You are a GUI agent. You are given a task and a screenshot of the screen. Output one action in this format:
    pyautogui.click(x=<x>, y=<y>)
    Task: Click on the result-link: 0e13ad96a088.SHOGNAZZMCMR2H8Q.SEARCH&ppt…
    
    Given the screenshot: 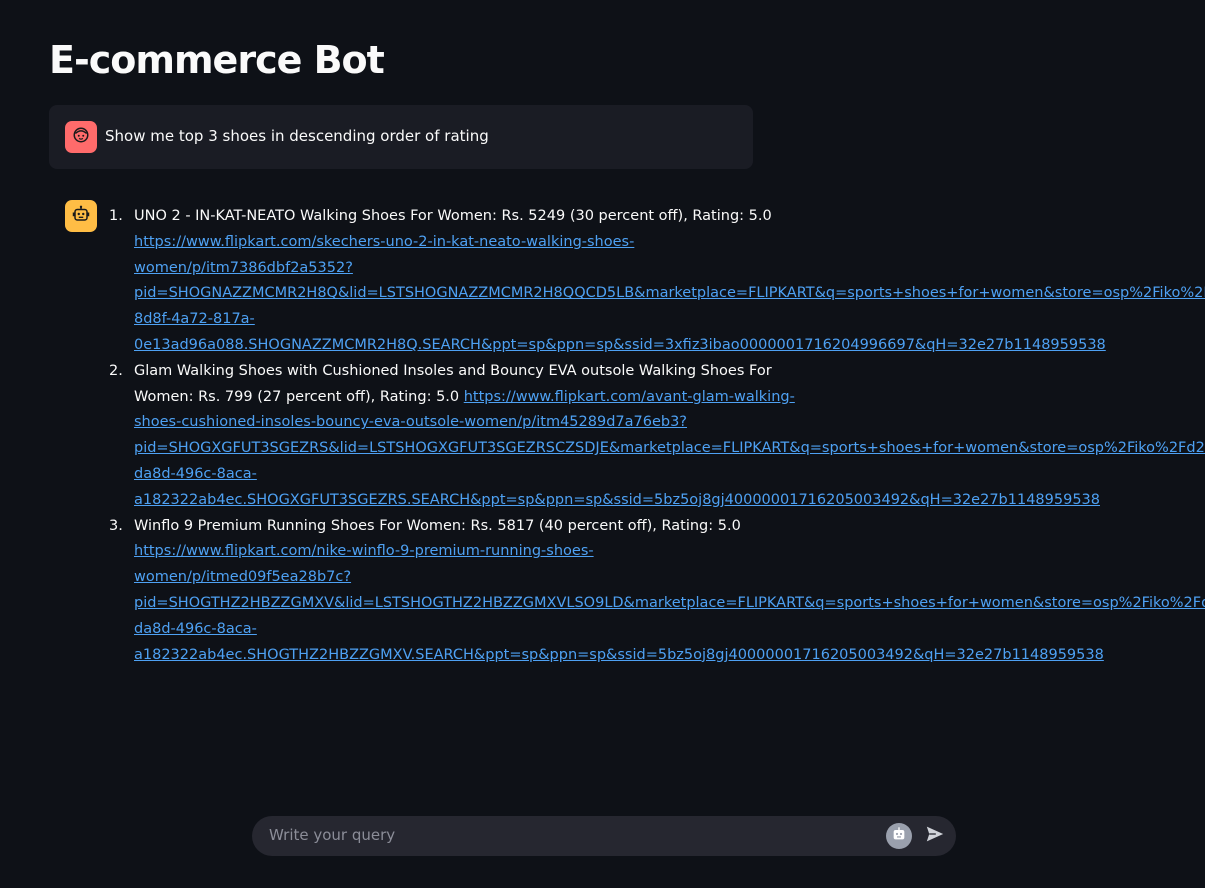 What is the action you would take?
    pyautogui.click(x=620, y=345)
    